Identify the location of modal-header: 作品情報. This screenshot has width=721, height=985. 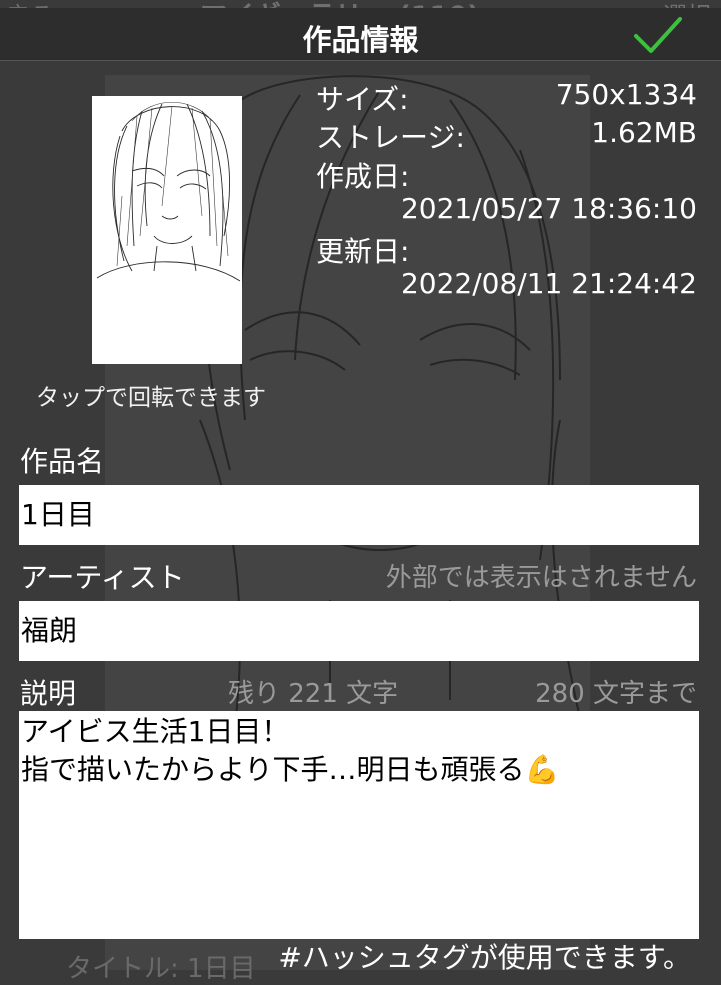
(360, 34).